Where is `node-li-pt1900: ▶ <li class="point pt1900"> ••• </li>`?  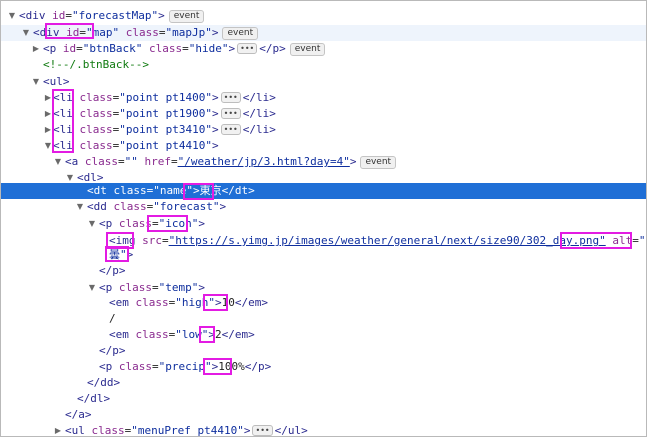 node-li-pt1900: ▶ <li class="point pt1900"> ••• </li> is located at coordinates (323, 114).